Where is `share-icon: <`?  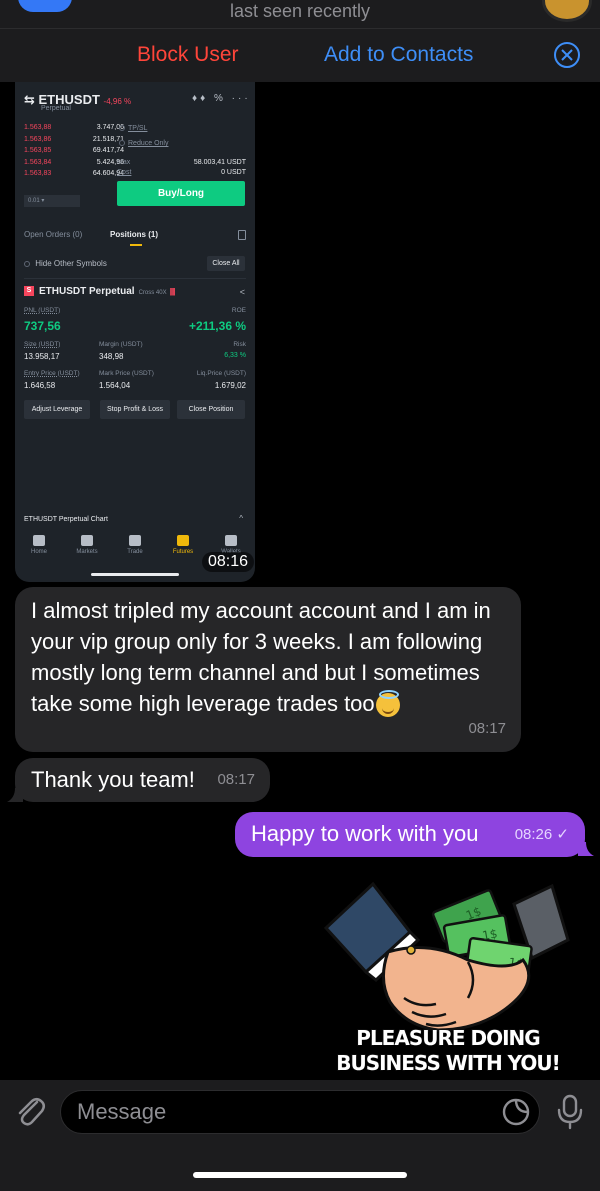
share-icon: < is located at coordinates (242, 292).